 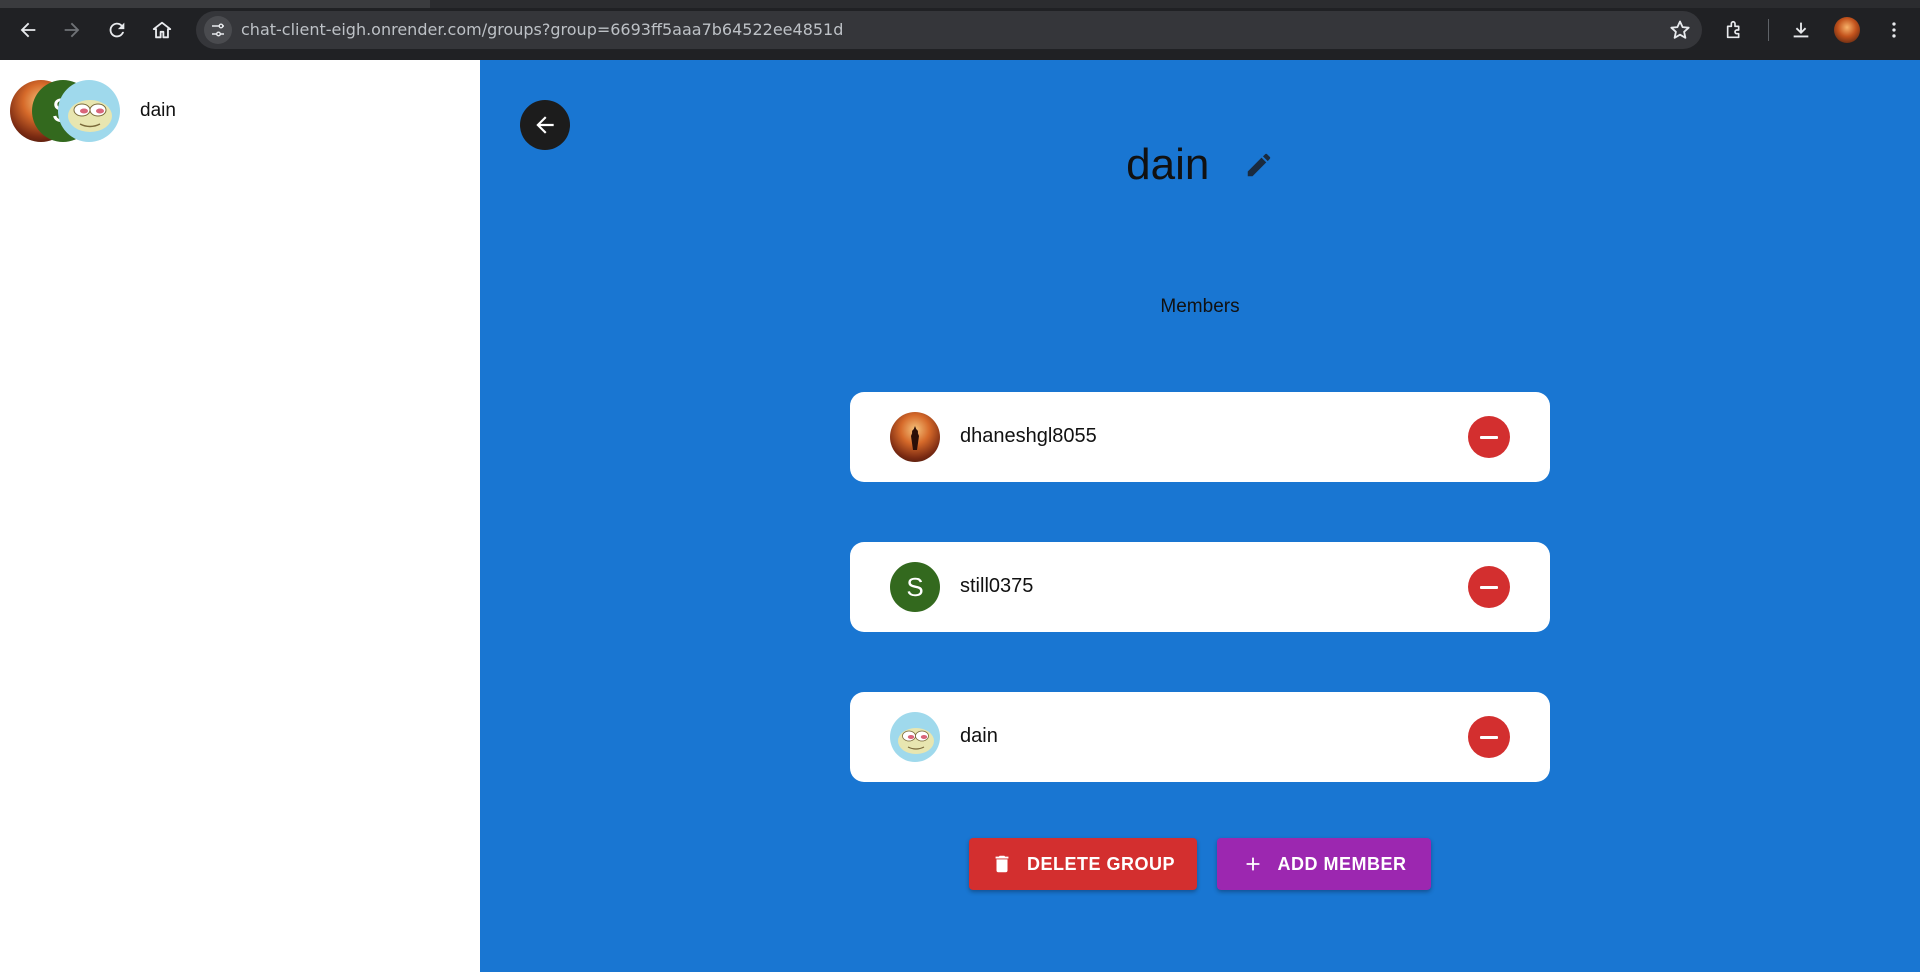 What do you see at coordinates (1100, 863) in the screenshot?
I see `delete-group-label: DELETE GROUP` at bounding box center [1100, 863].